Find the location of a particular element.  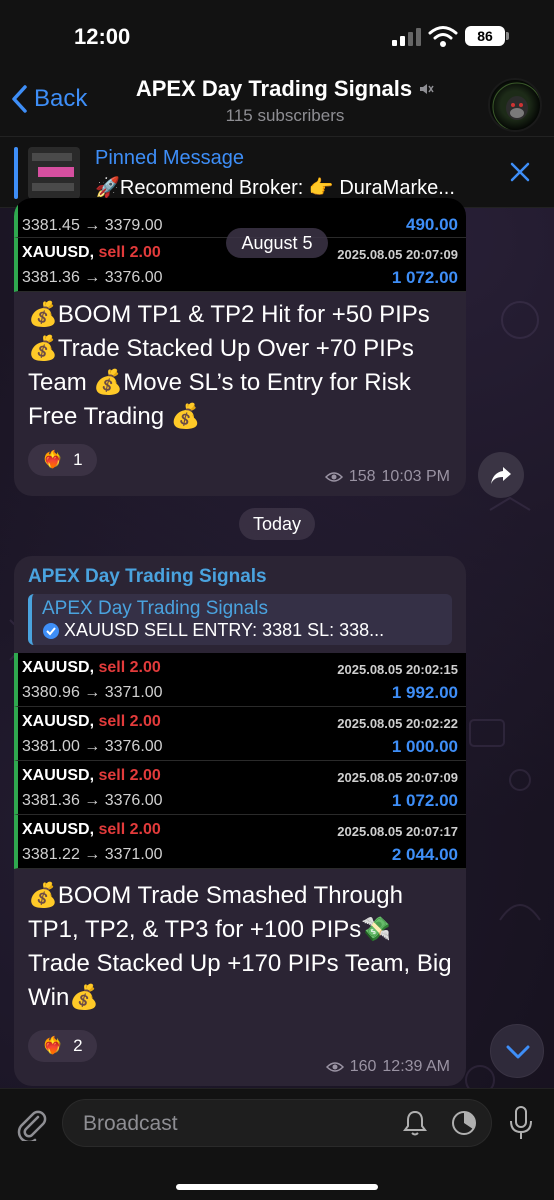

pinned-title: Pinned Message is located at coordinates (169, 158).